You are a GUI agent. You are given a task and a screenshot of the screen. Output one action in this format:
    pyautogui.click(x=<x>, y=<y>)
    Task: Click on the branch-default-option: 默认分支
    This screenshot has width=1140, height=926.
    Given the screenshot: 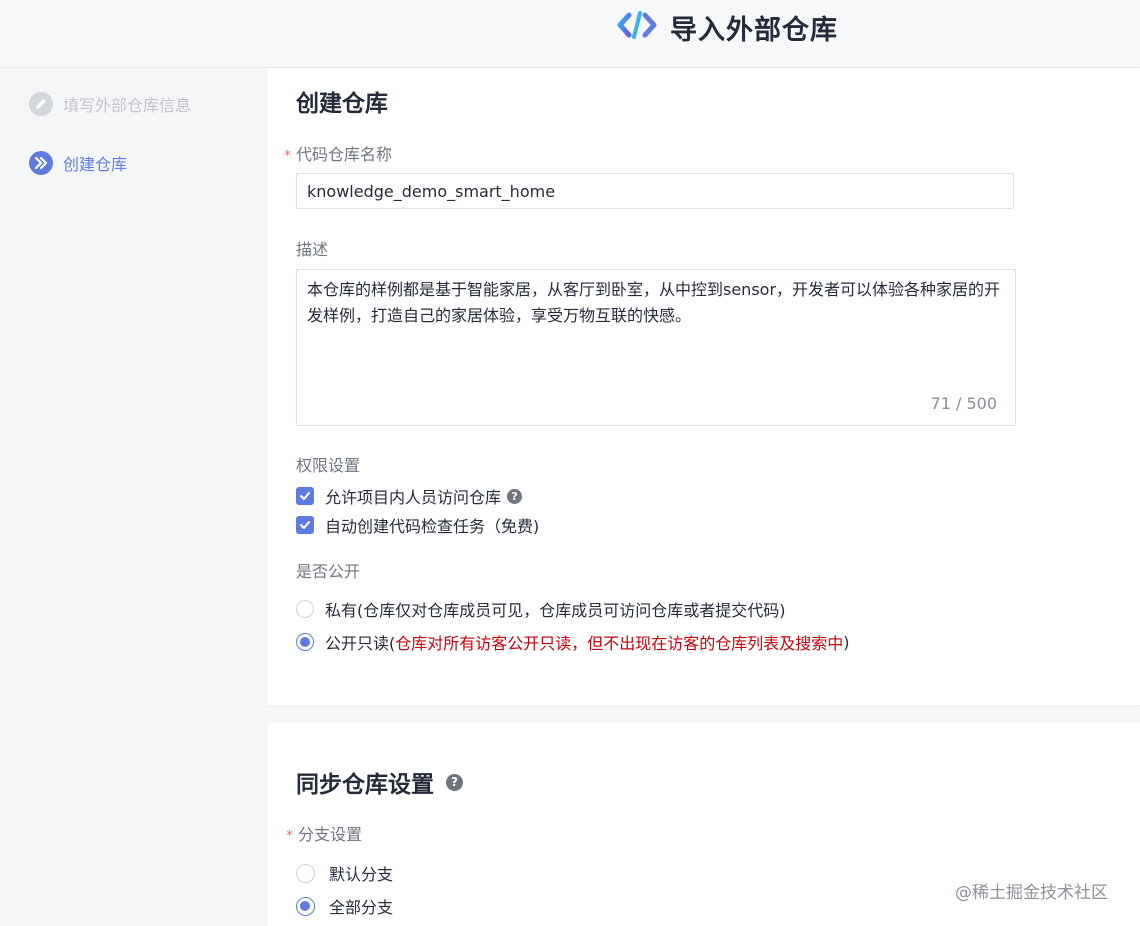 What is the action you would take?
    pyautogui.click(x=344, y=873)
    